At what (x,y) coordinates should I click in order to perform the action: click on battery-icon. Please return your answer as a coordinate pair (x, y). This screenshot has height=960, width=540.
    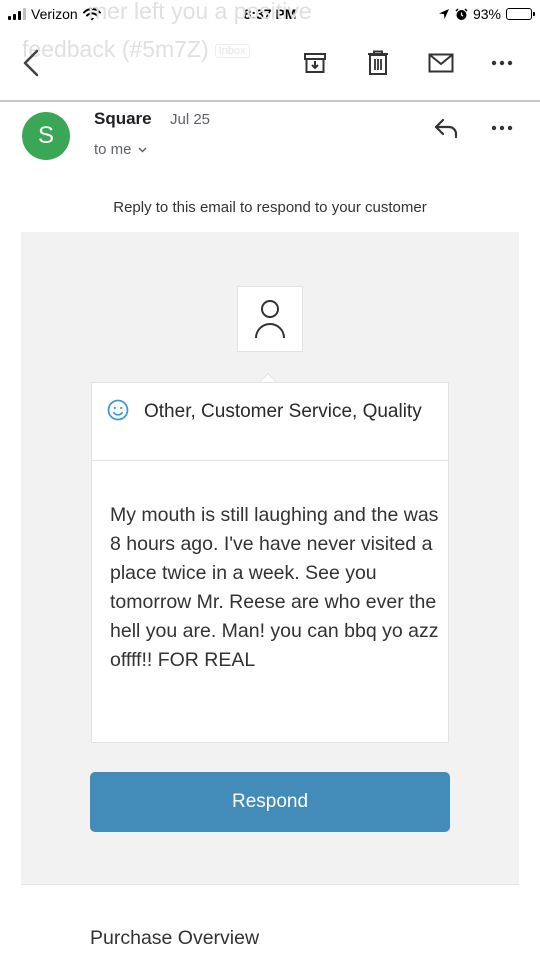
    Looking at the image, I should click on (520, 14).